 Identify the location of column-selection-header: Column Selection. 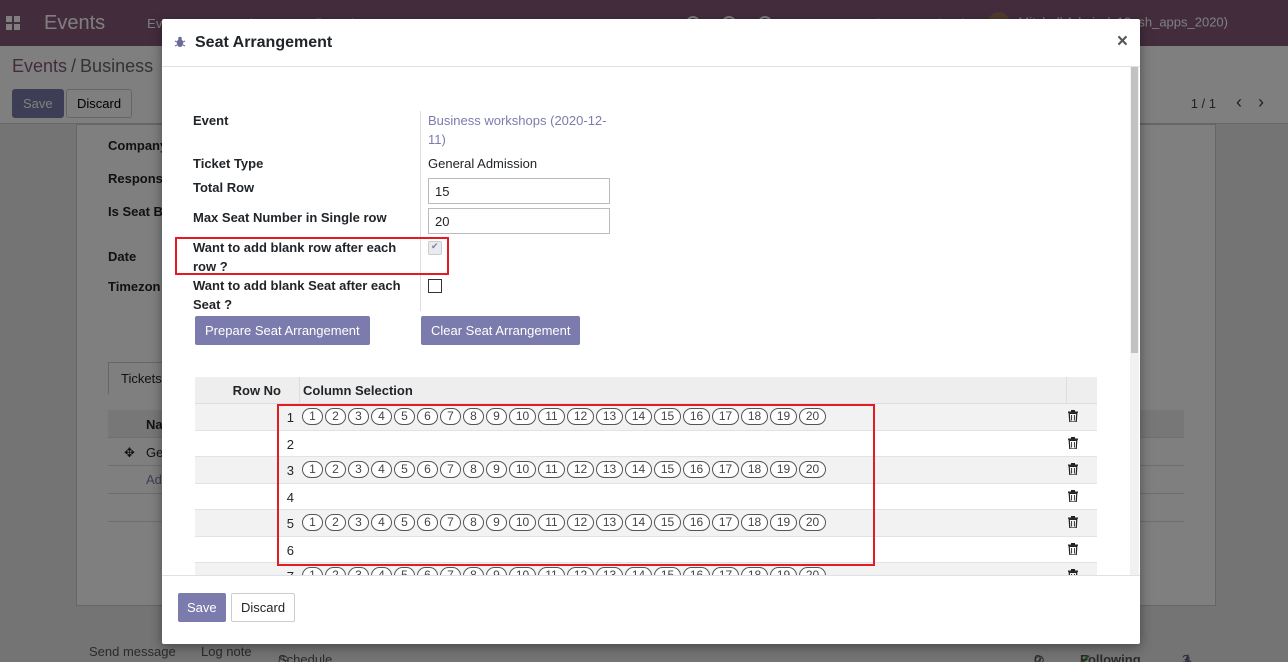
(358, 390).